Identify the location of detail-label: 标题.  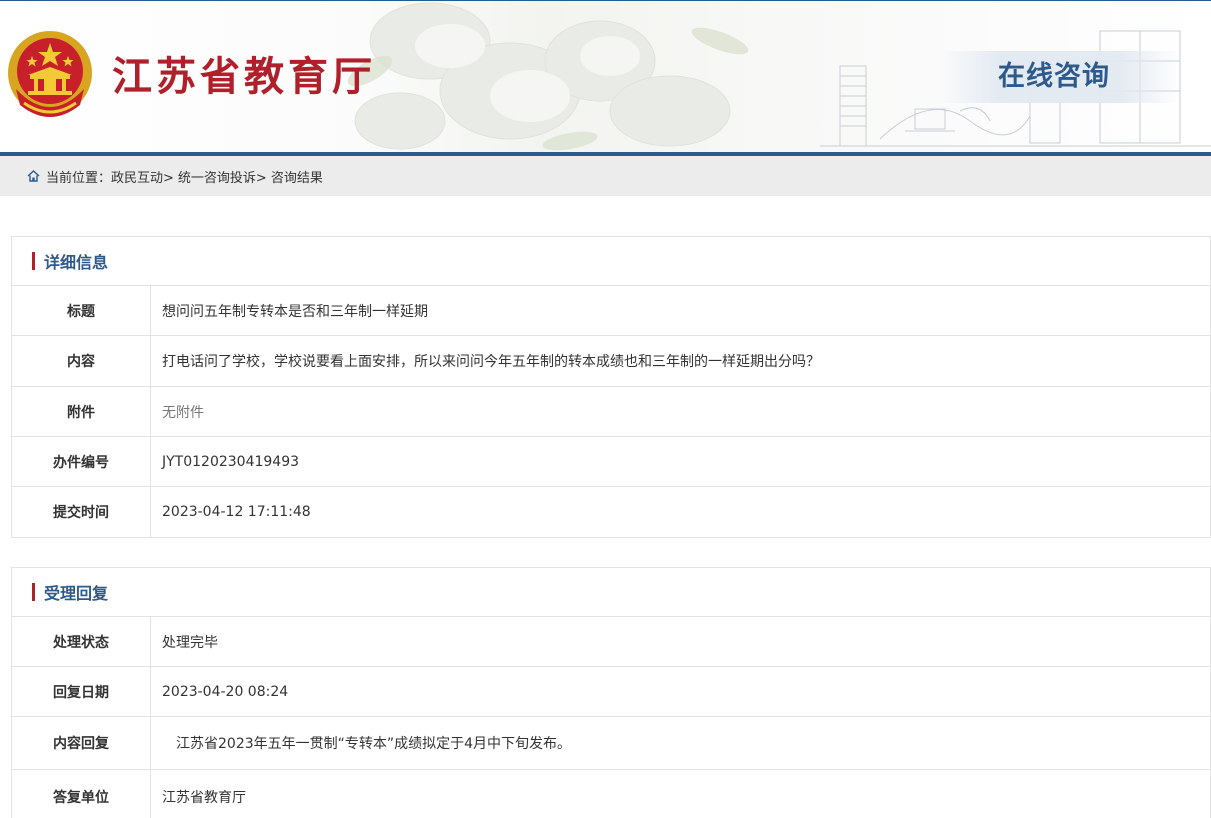
(81, 310).